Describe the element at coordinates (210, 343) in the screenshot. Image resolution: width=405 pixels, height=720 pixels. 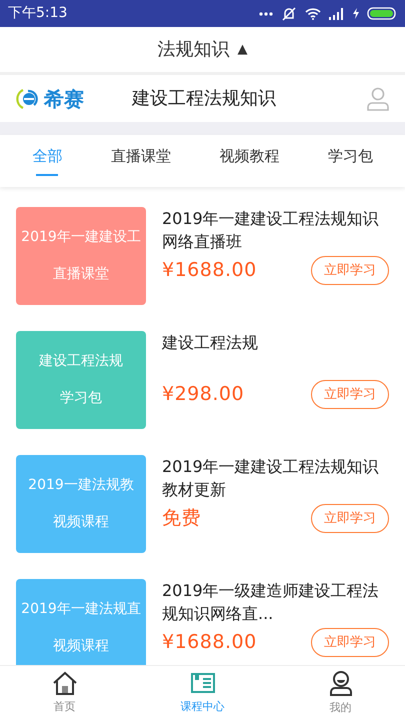
I see `course-title: 建设工程法规` at that location.